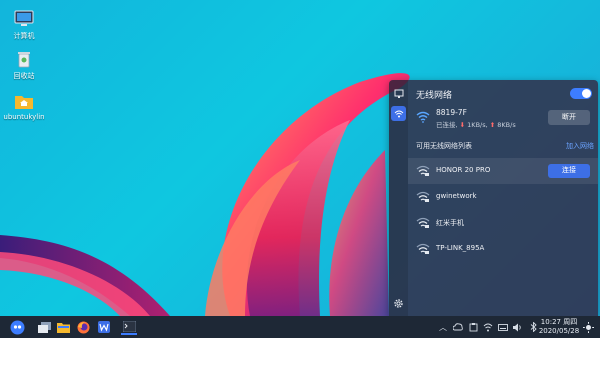 This screenshot has width=600, height=380. I want to click on terminal-icon, so click(129, 326).